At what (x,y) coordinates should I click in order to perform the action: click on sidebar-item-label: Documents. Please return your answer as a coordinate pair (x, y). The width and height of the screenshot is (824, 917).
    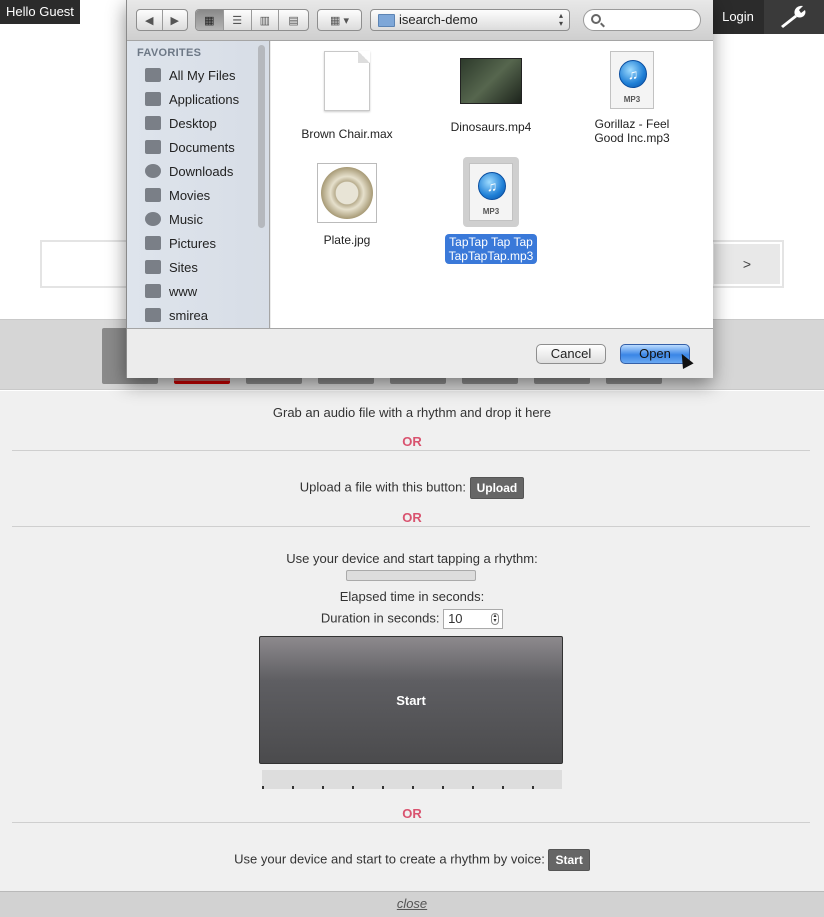
    Looking at the image, I should click on (202, 147).